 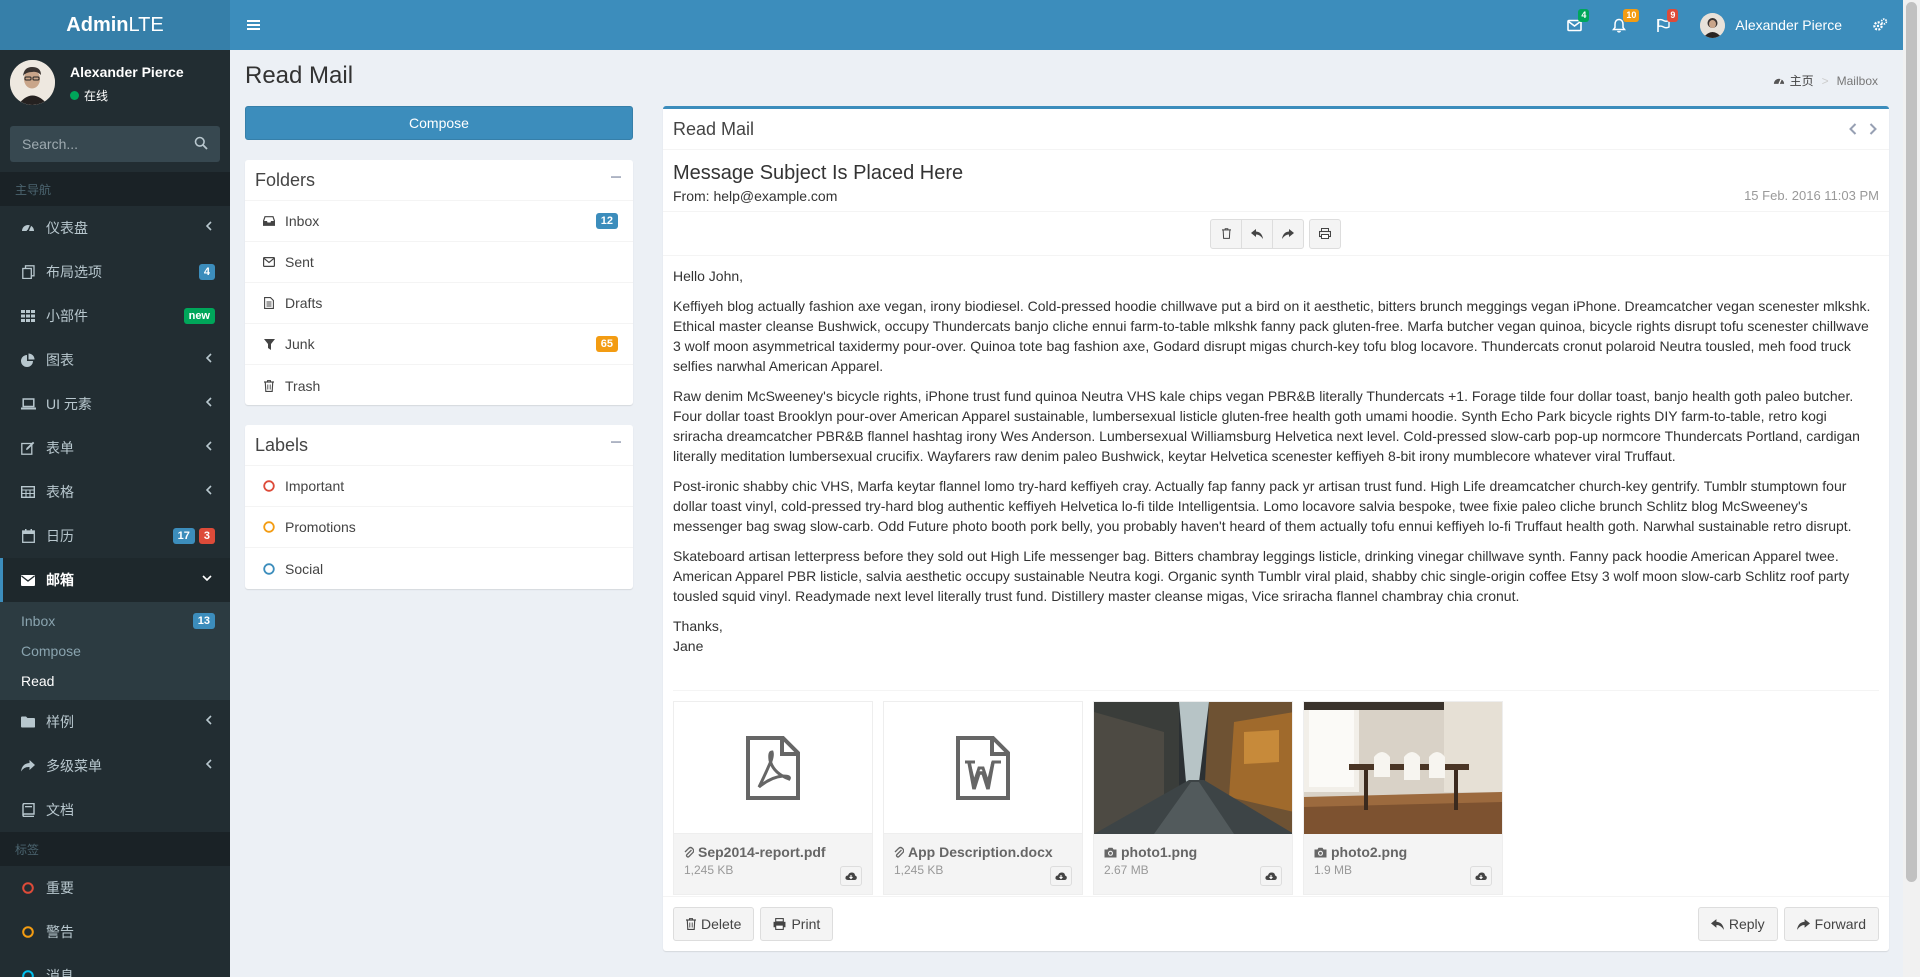 I want to click on breadcrumb-home: 主页, so click(x=1802, y=80).